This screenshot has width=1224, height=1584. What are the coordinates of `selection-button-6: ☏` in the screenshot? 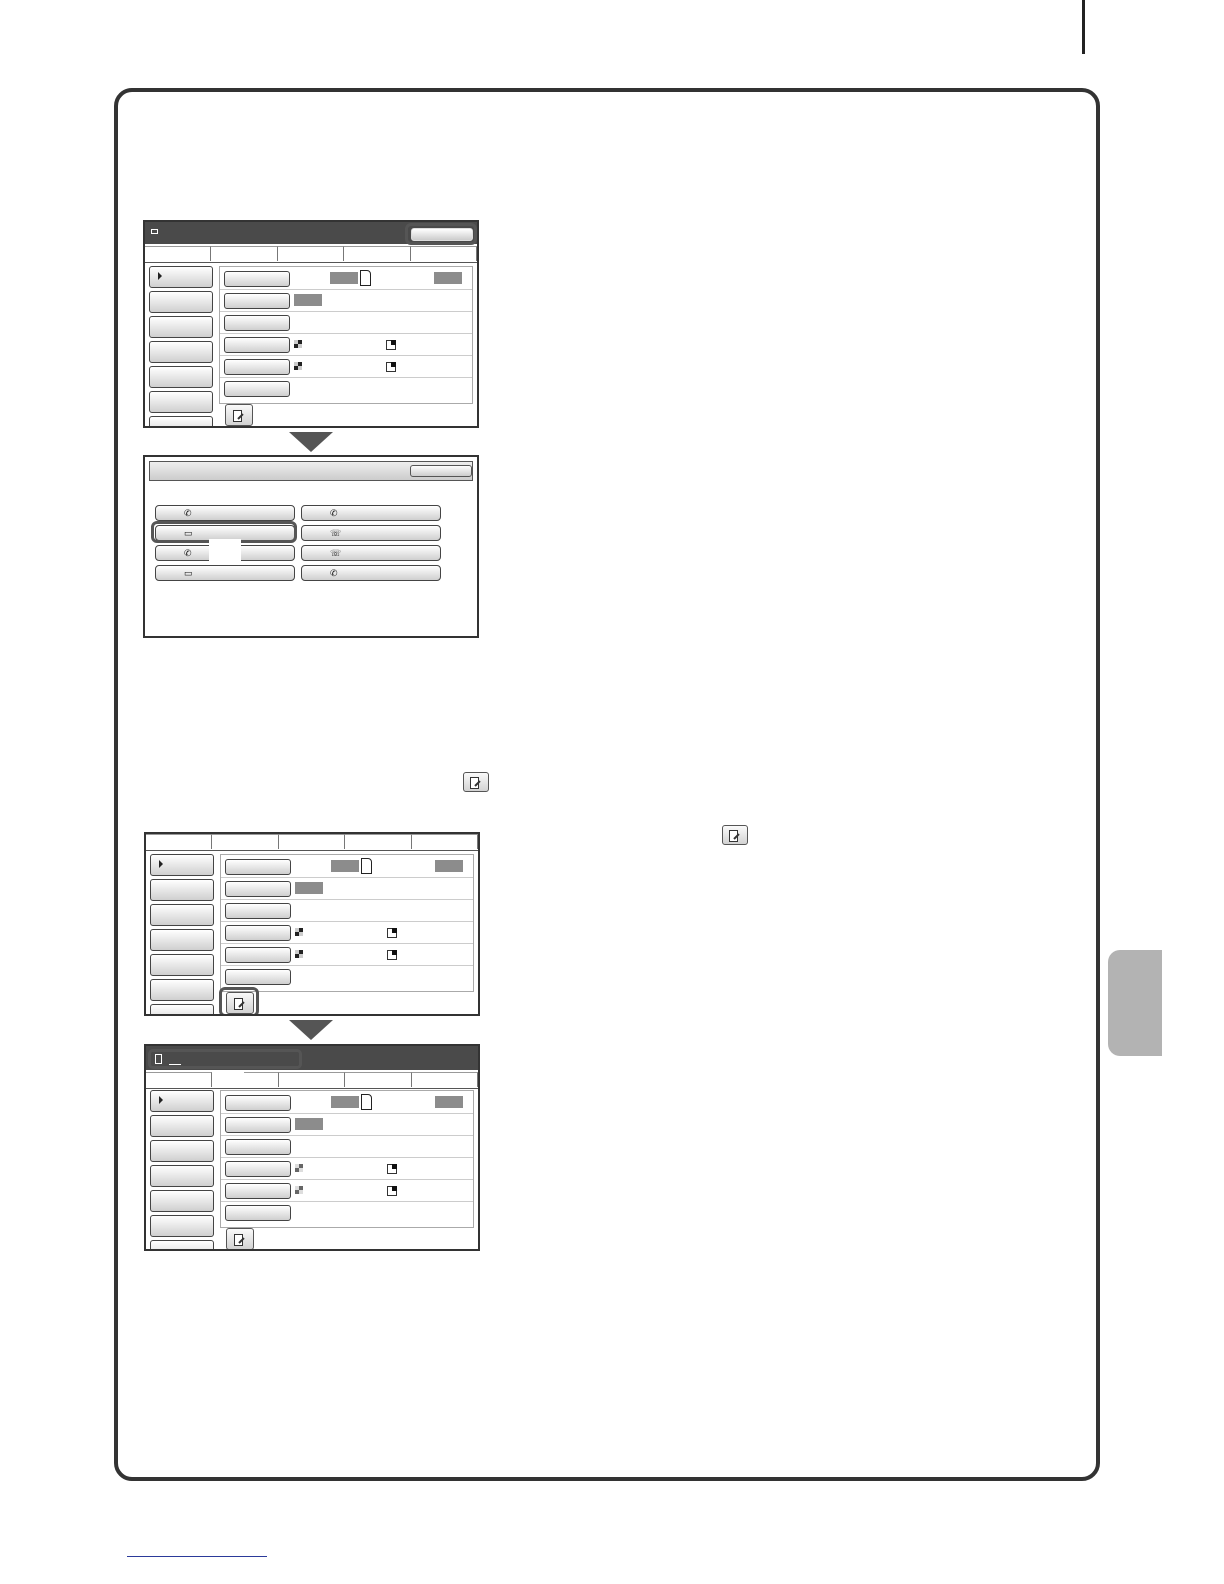 It's located at (371, 533).